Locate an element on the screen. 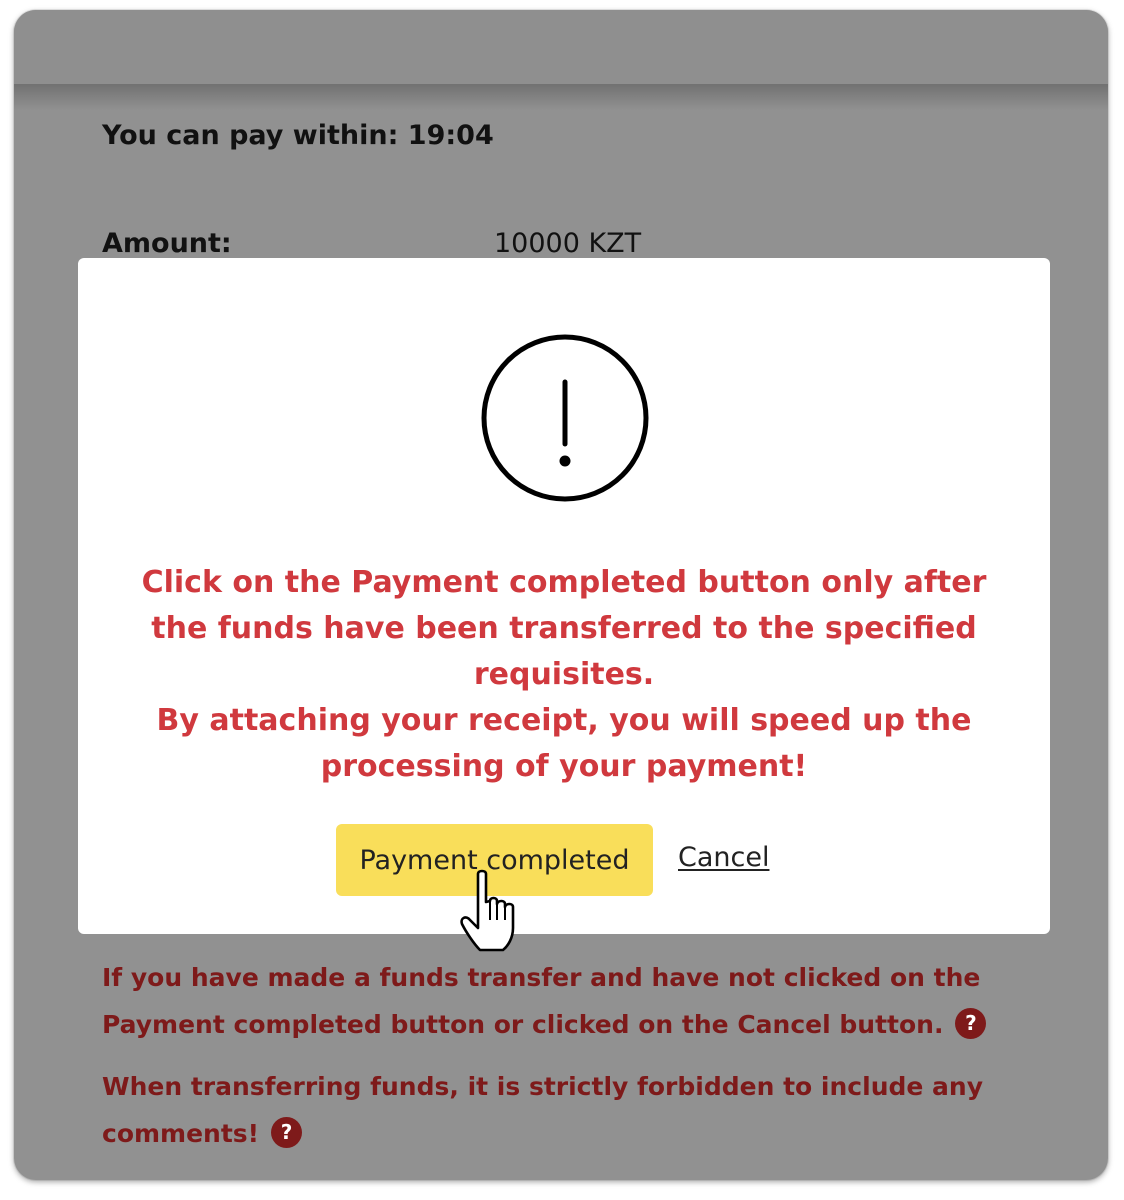  amount-label: Amount: is located at coordinates (167, 243).